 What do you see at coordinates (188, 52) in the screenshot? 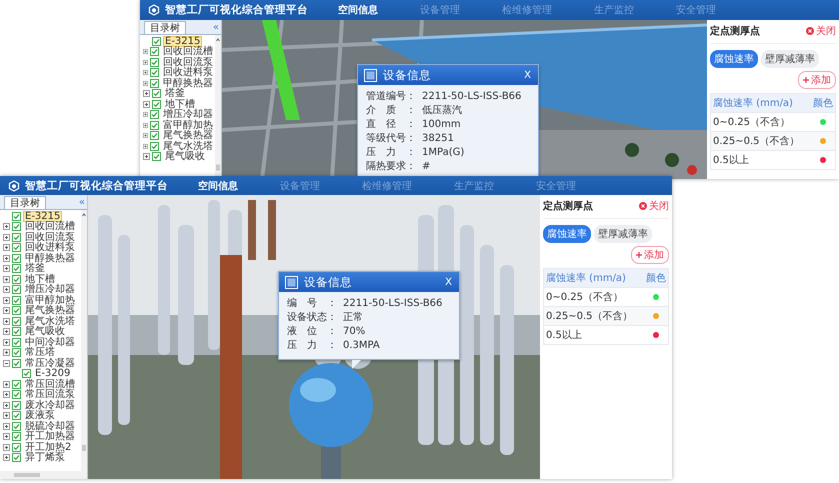
I see `tree-item: 回收回流槽` at bounding box center [188, 52].